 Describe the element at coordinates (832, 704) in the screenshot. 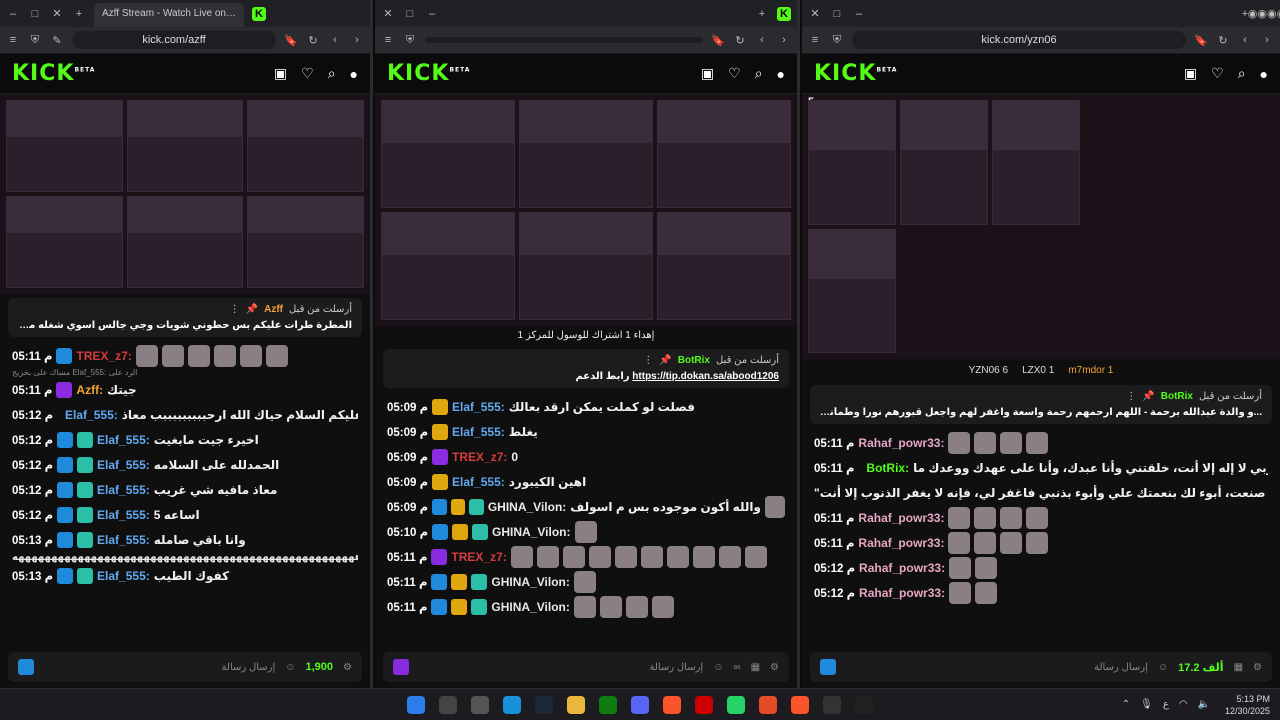

I see `obs-icon` at that location.